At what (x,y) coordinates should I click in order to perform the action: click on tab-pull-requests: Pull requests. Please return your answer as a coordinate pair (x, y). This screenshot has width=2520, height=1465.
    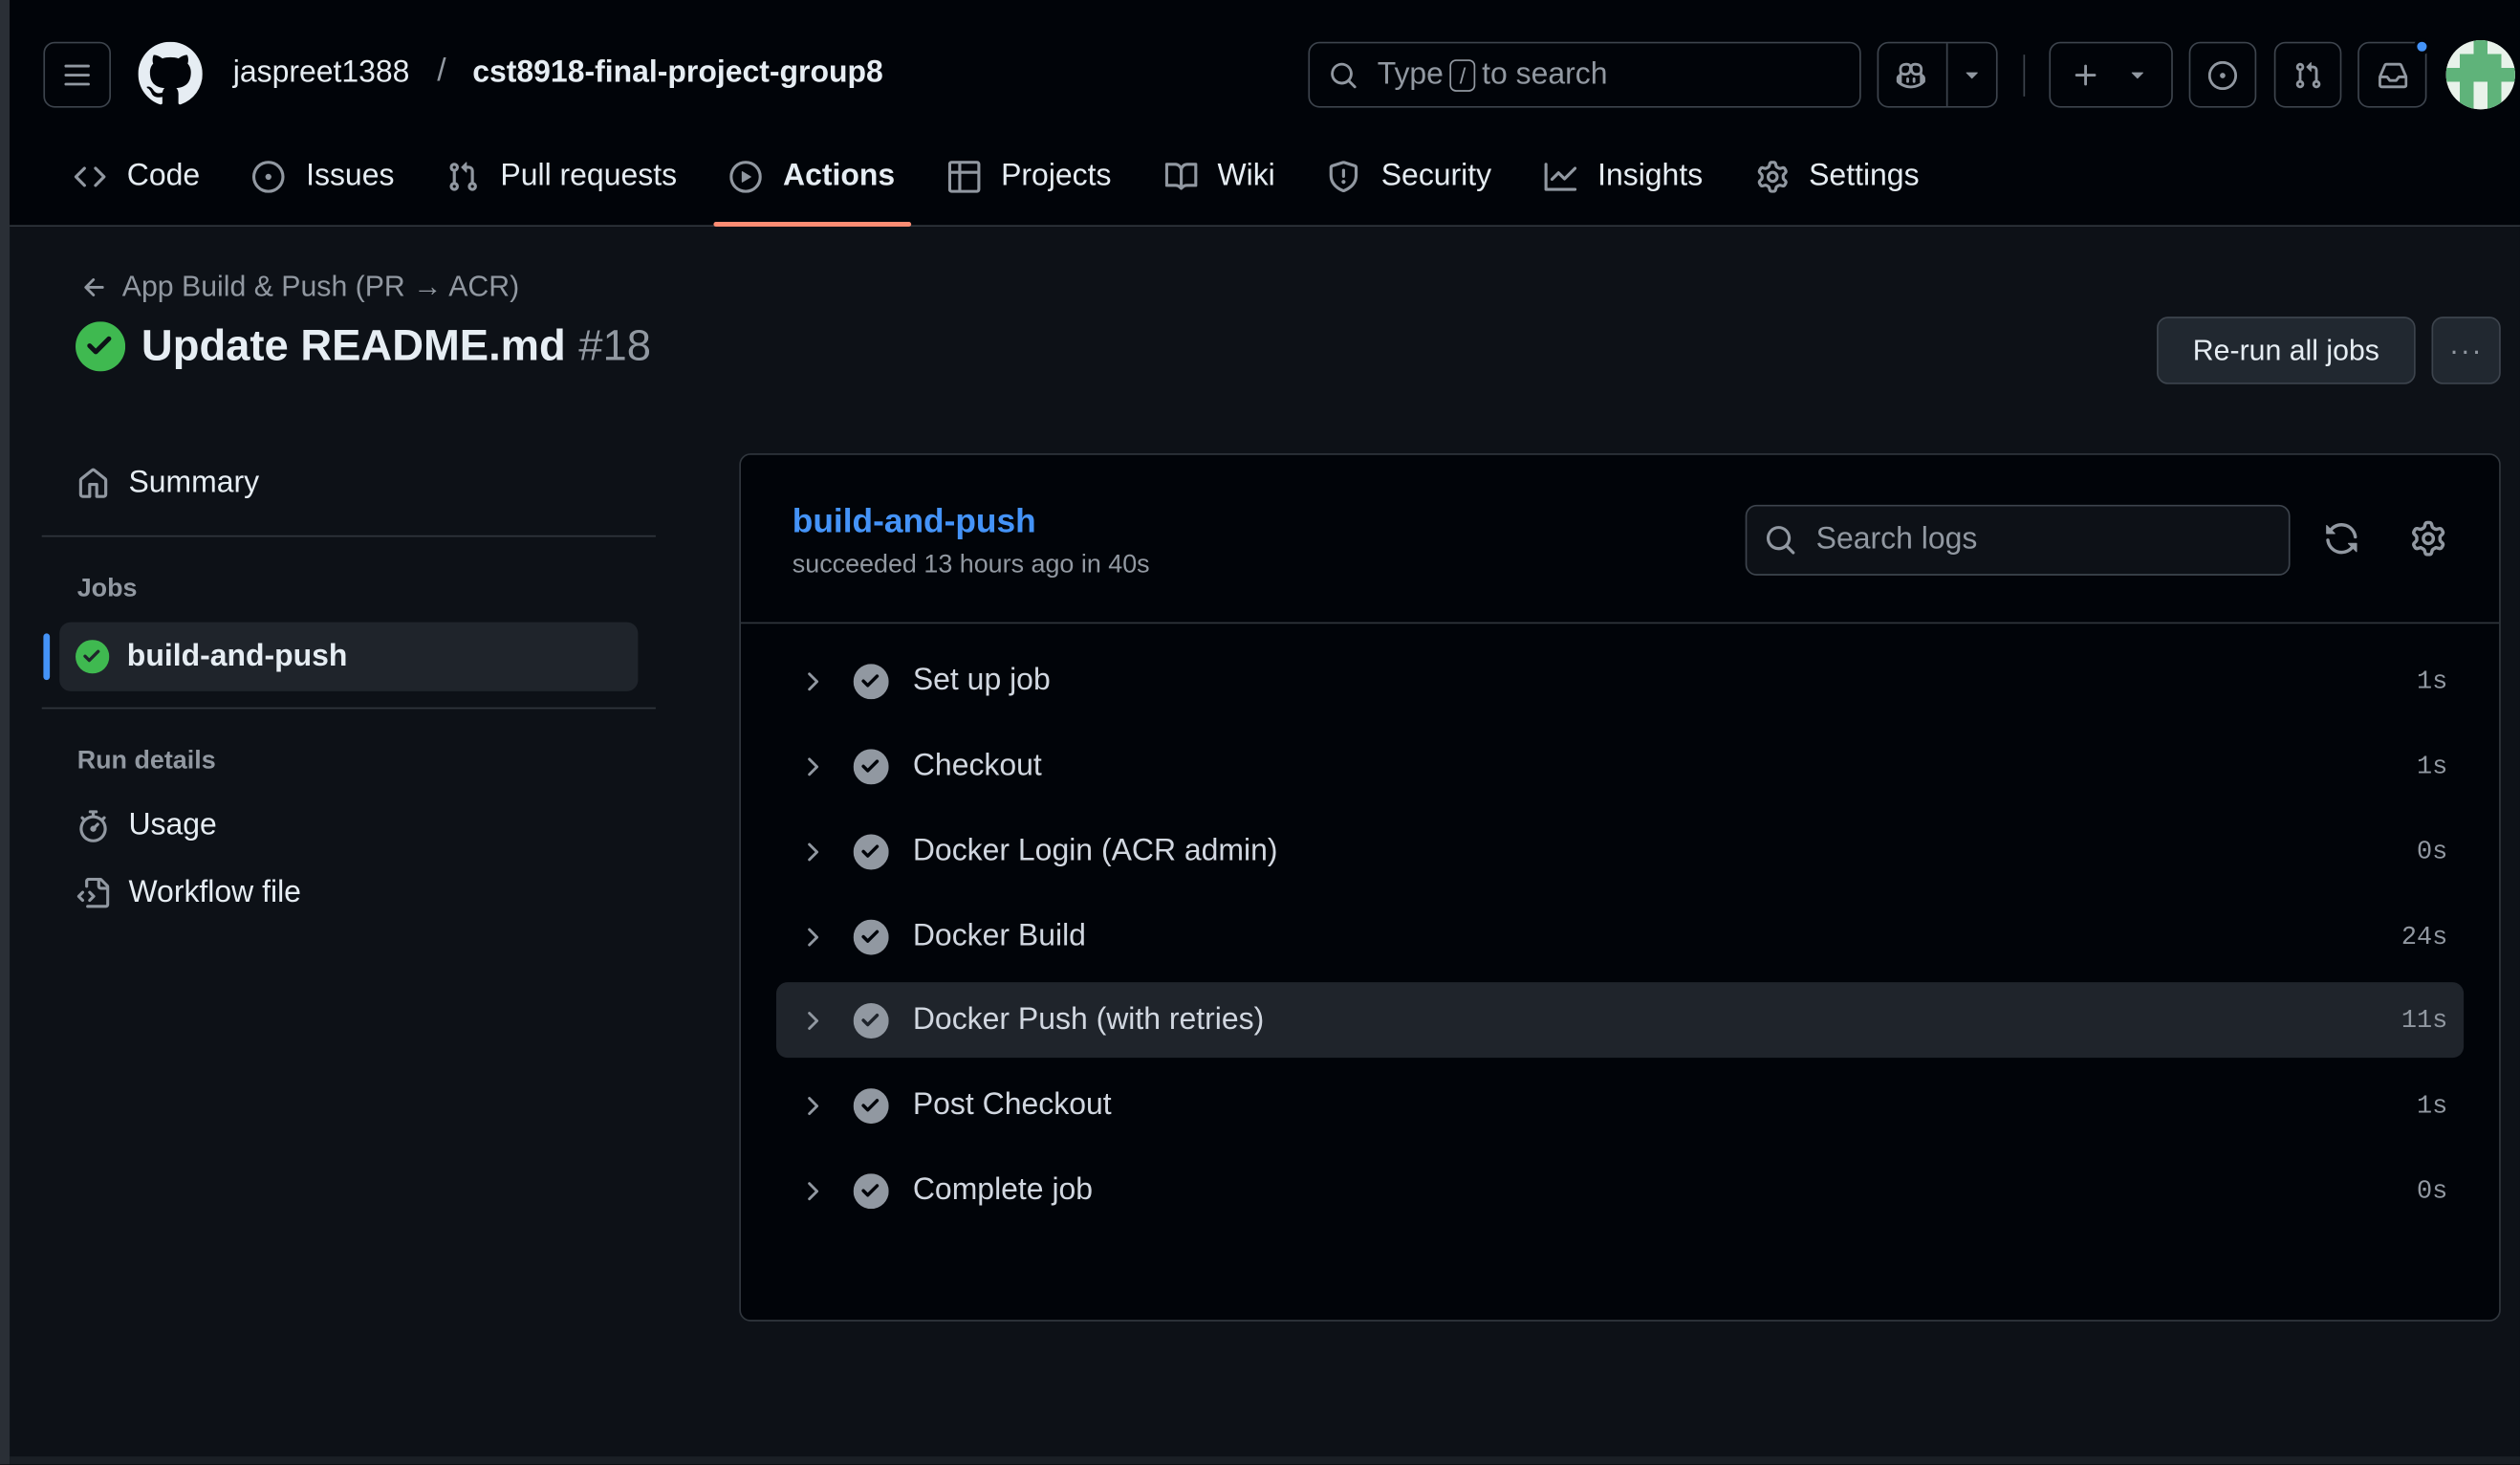
    Looking at the image, I should click on (562, 177).